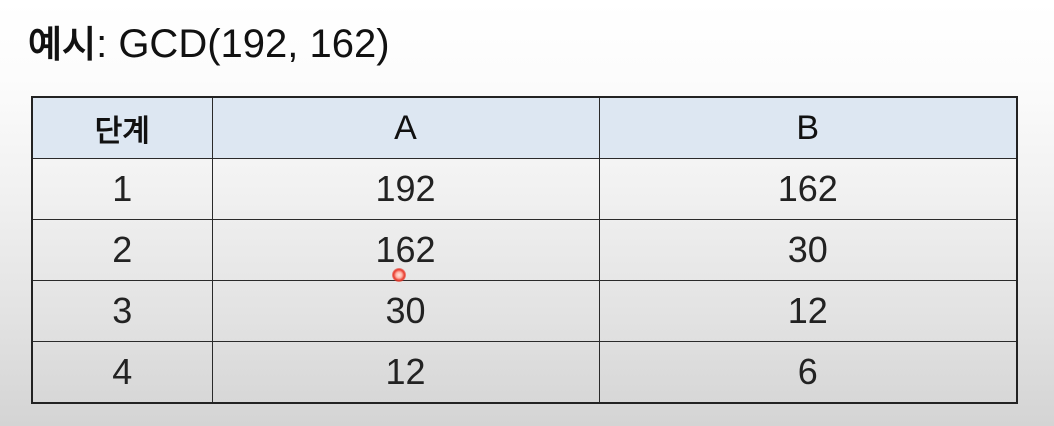  I want to click on table-row: 3 30 12, so click(524, 311).